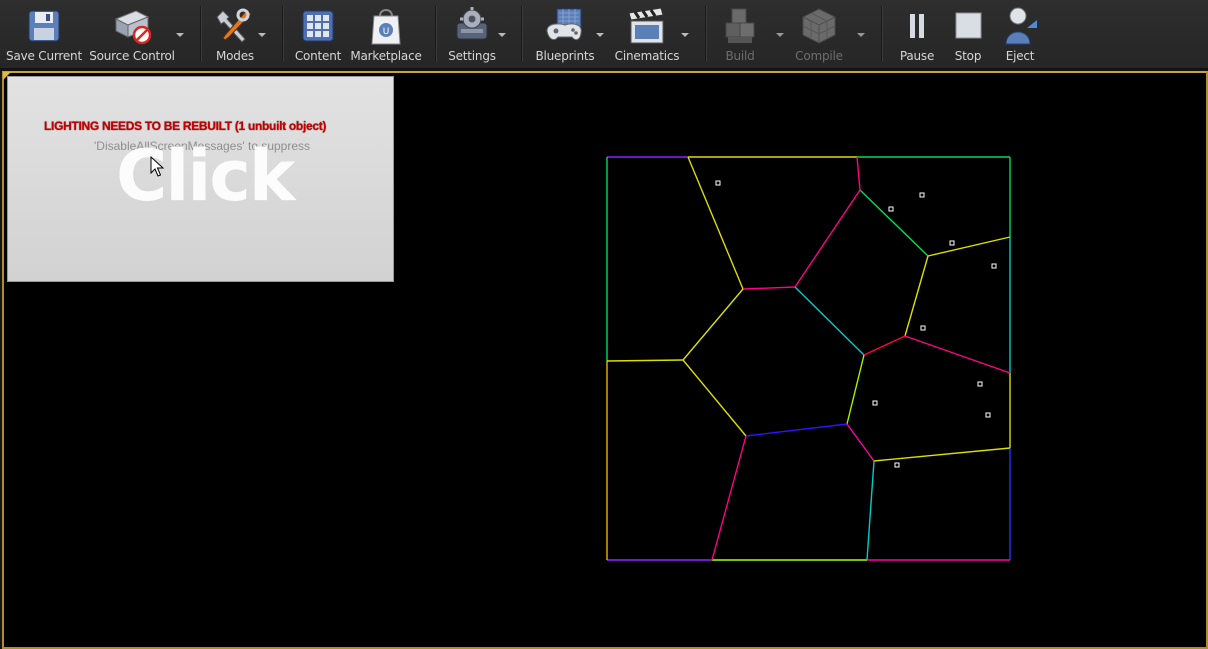 Image resolution: width=1208 pixels, height=649 pixels. What do you see at coordinates (205, 176) in the screenshot?
I see `click-overlay-text: Click` at bounding box center [205, 176].